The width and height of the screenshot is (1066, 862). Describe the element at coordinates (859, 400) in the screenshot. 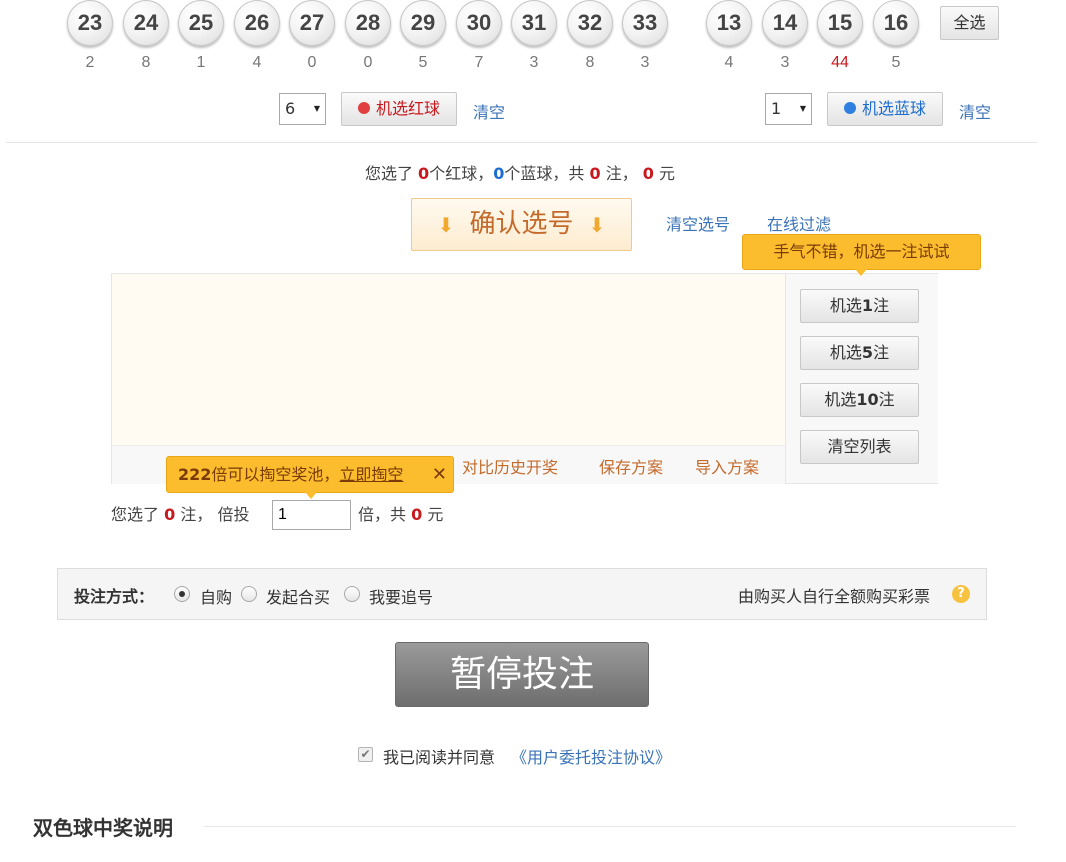

I see `random-10-button: 机选10注` at that location.